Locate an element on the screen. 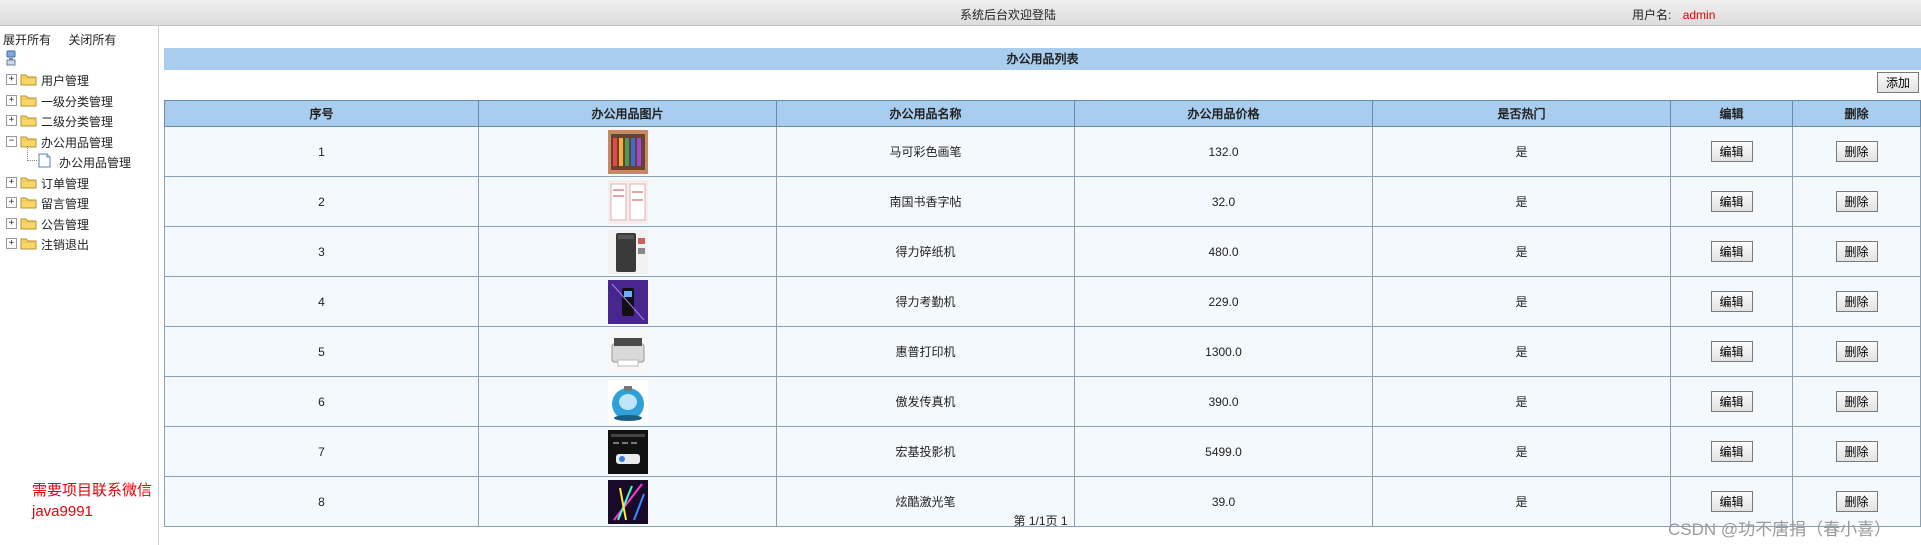  tree-connector is located at coordinates (32, 153).